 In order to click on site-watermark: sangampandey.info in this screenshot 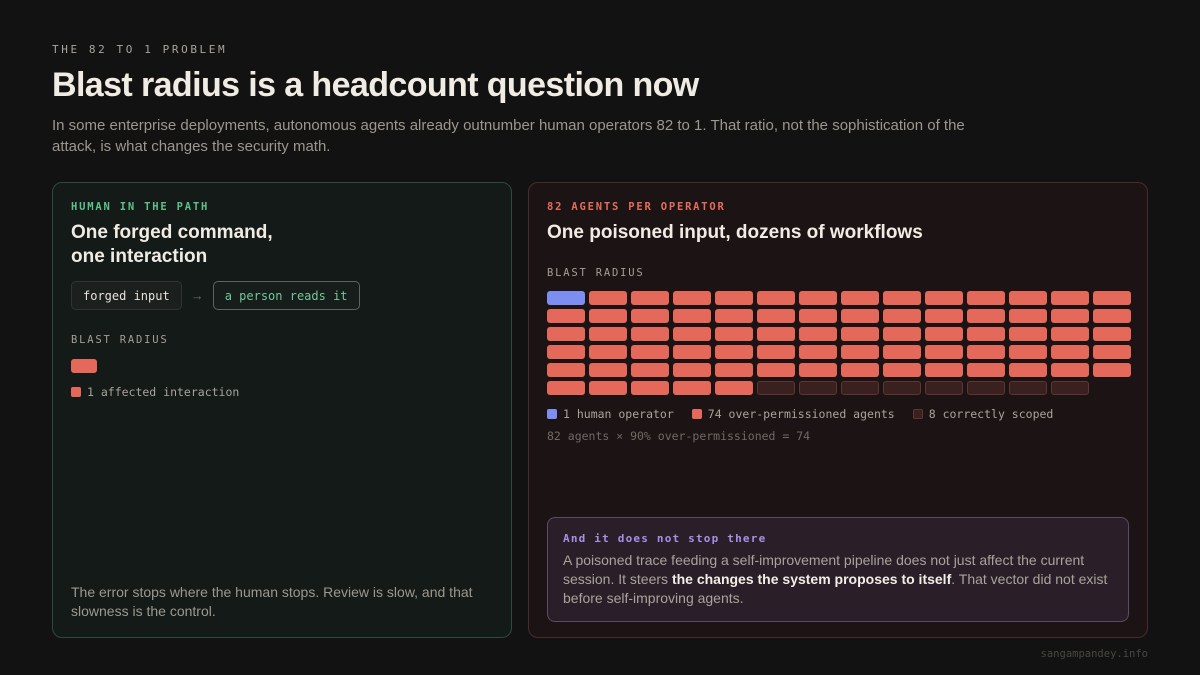, I will do `click(1094, 654)`.